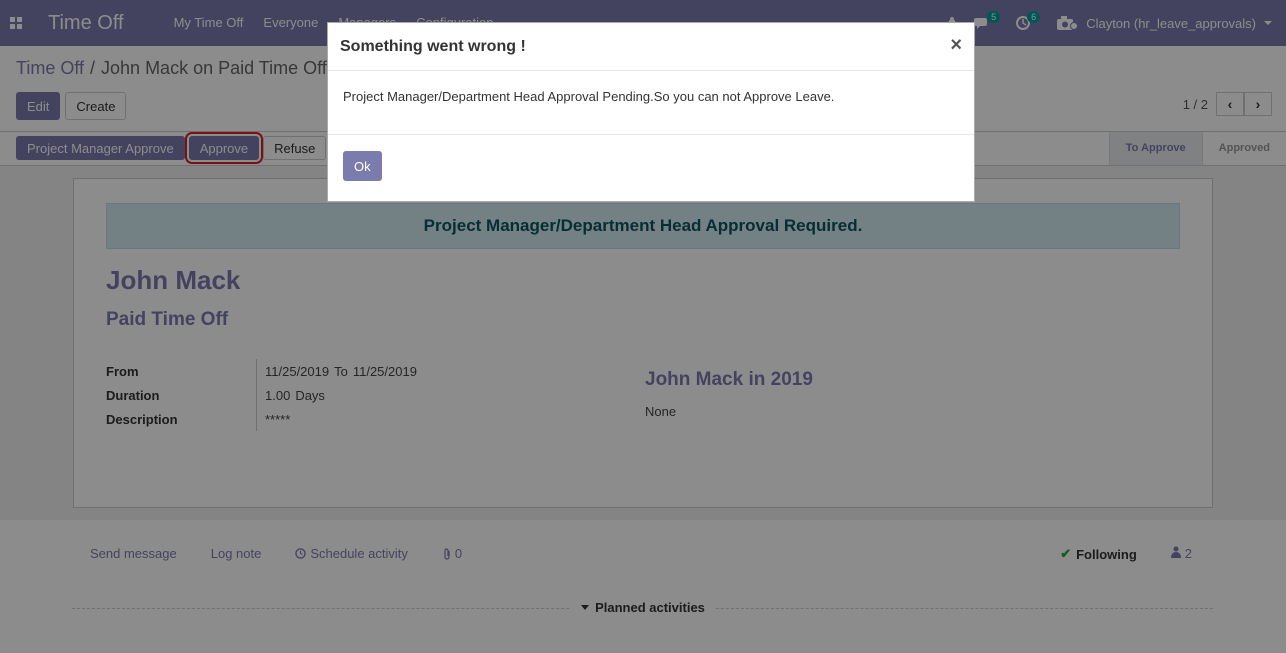  Describe the element at coordinates (433, 46) in the screenshot. I see `dialog-title: Something went wrong !` at that location.